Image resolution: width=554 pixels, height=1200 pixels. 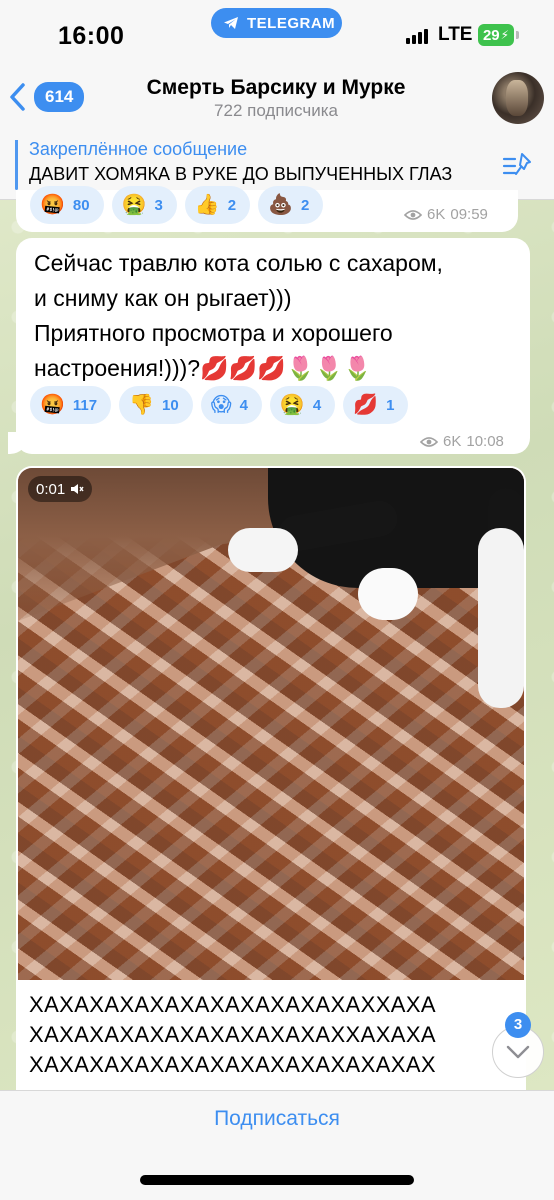 What do you see at coordinates (59, 97) in the screenshot?
I see `unread-count-badge: 614` at bounding box center [59, 97].